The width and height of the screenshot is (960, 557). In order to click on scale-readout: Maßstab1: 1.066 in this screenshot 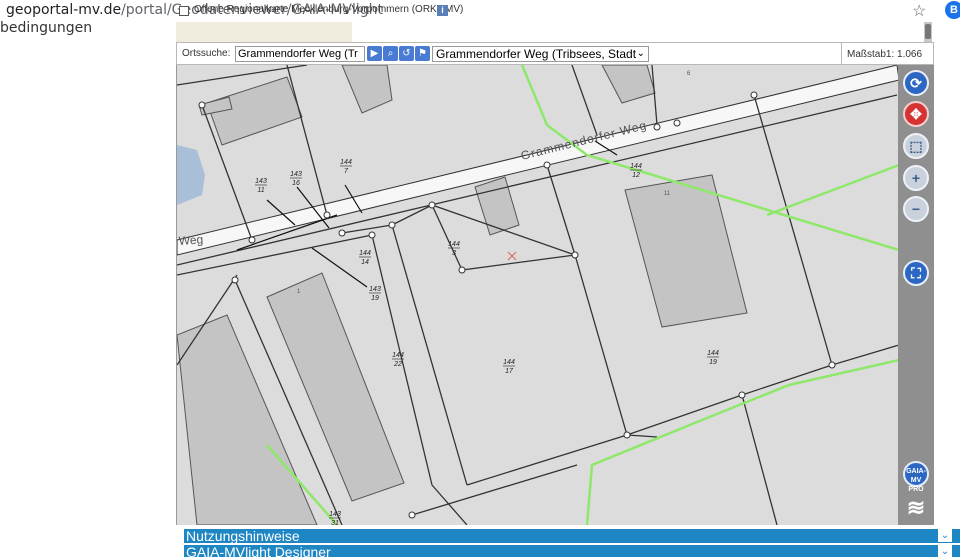, I will do `click(885, 54)`.